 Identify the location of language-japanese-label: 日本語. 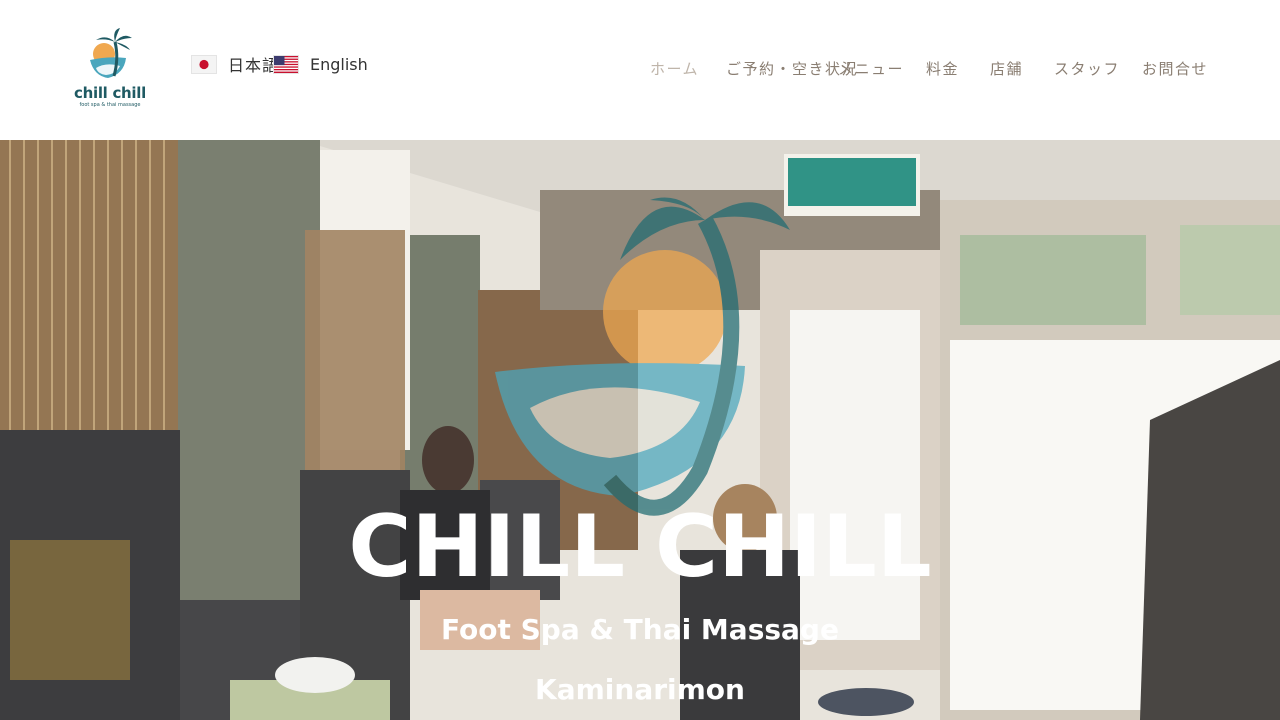
(254, 65).